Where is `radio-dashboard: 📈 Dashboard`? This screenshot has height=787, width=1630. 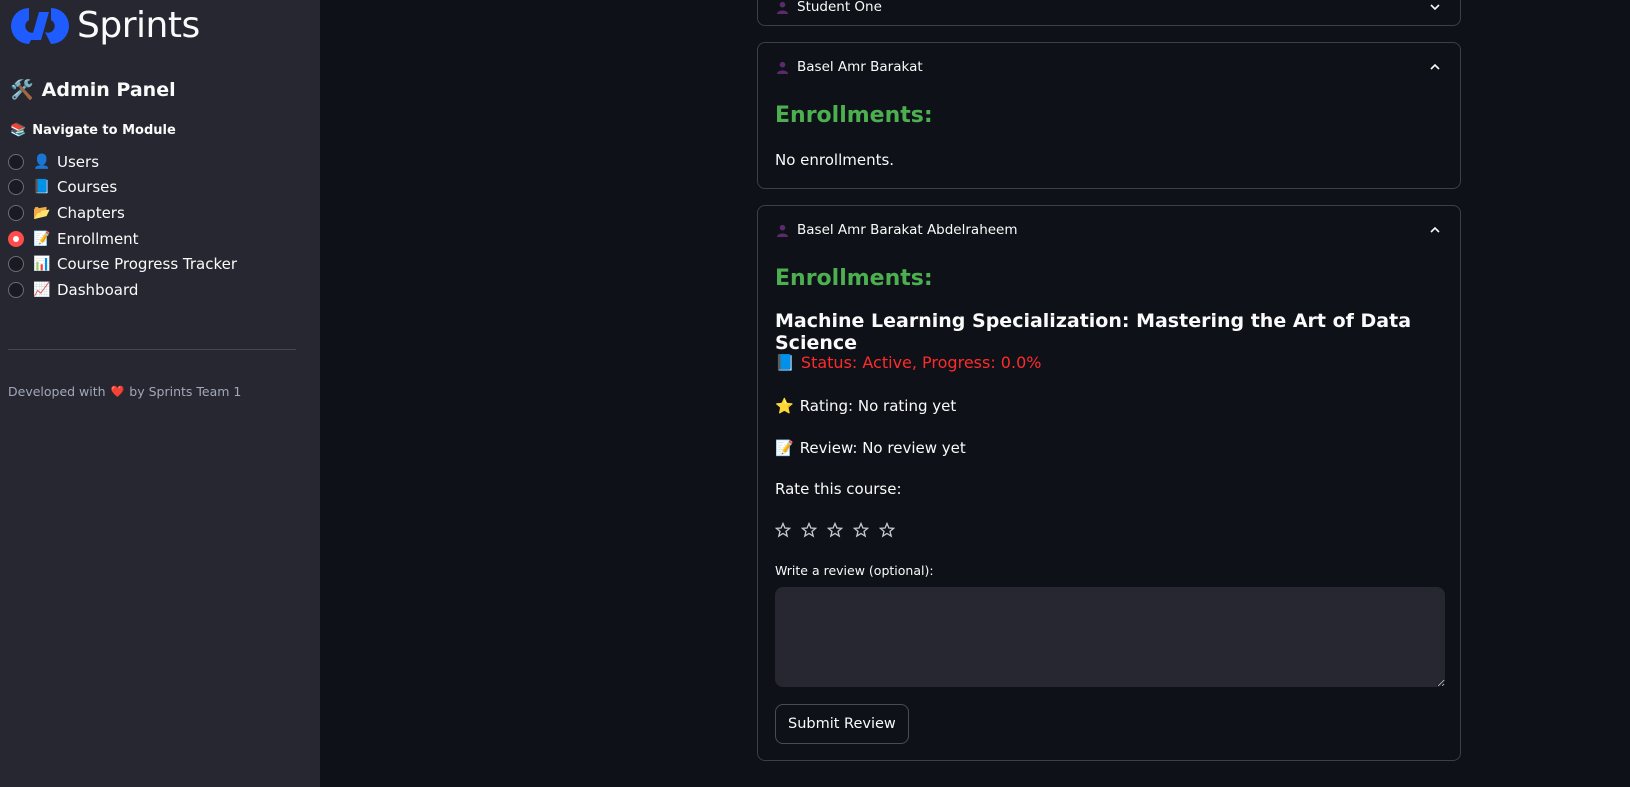 radio-dashboard: 📈 Dashboard is located at coordinates (122, 290).